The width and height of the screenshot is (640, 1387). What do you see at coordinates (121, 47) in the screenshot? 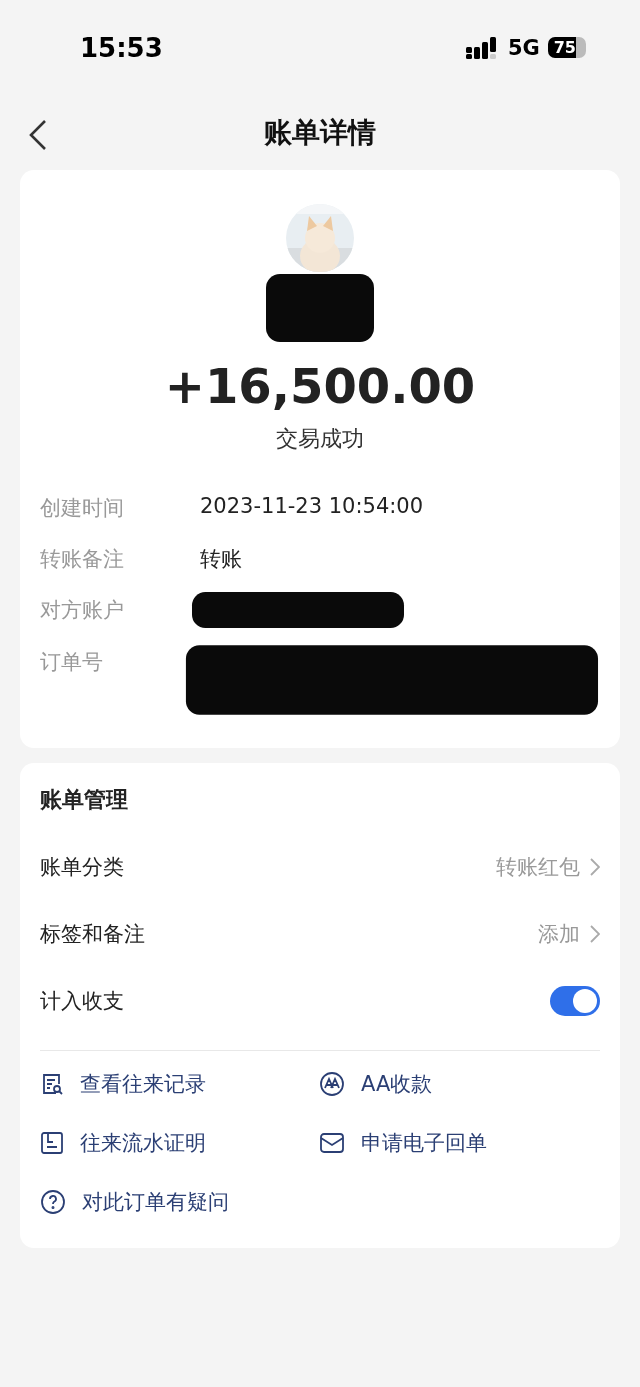
I see `clock-time: 15:53` at bounding box center [121, 47].